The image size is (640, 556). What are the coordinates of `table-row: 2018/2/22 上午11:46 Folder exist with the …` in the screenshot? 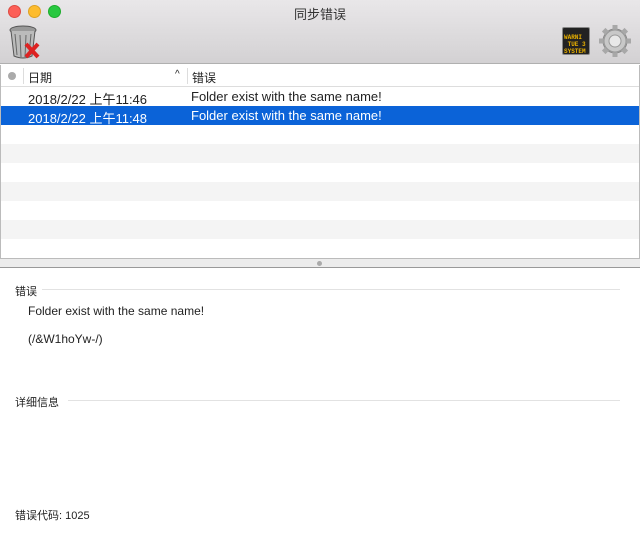 It's located at (320, 97).